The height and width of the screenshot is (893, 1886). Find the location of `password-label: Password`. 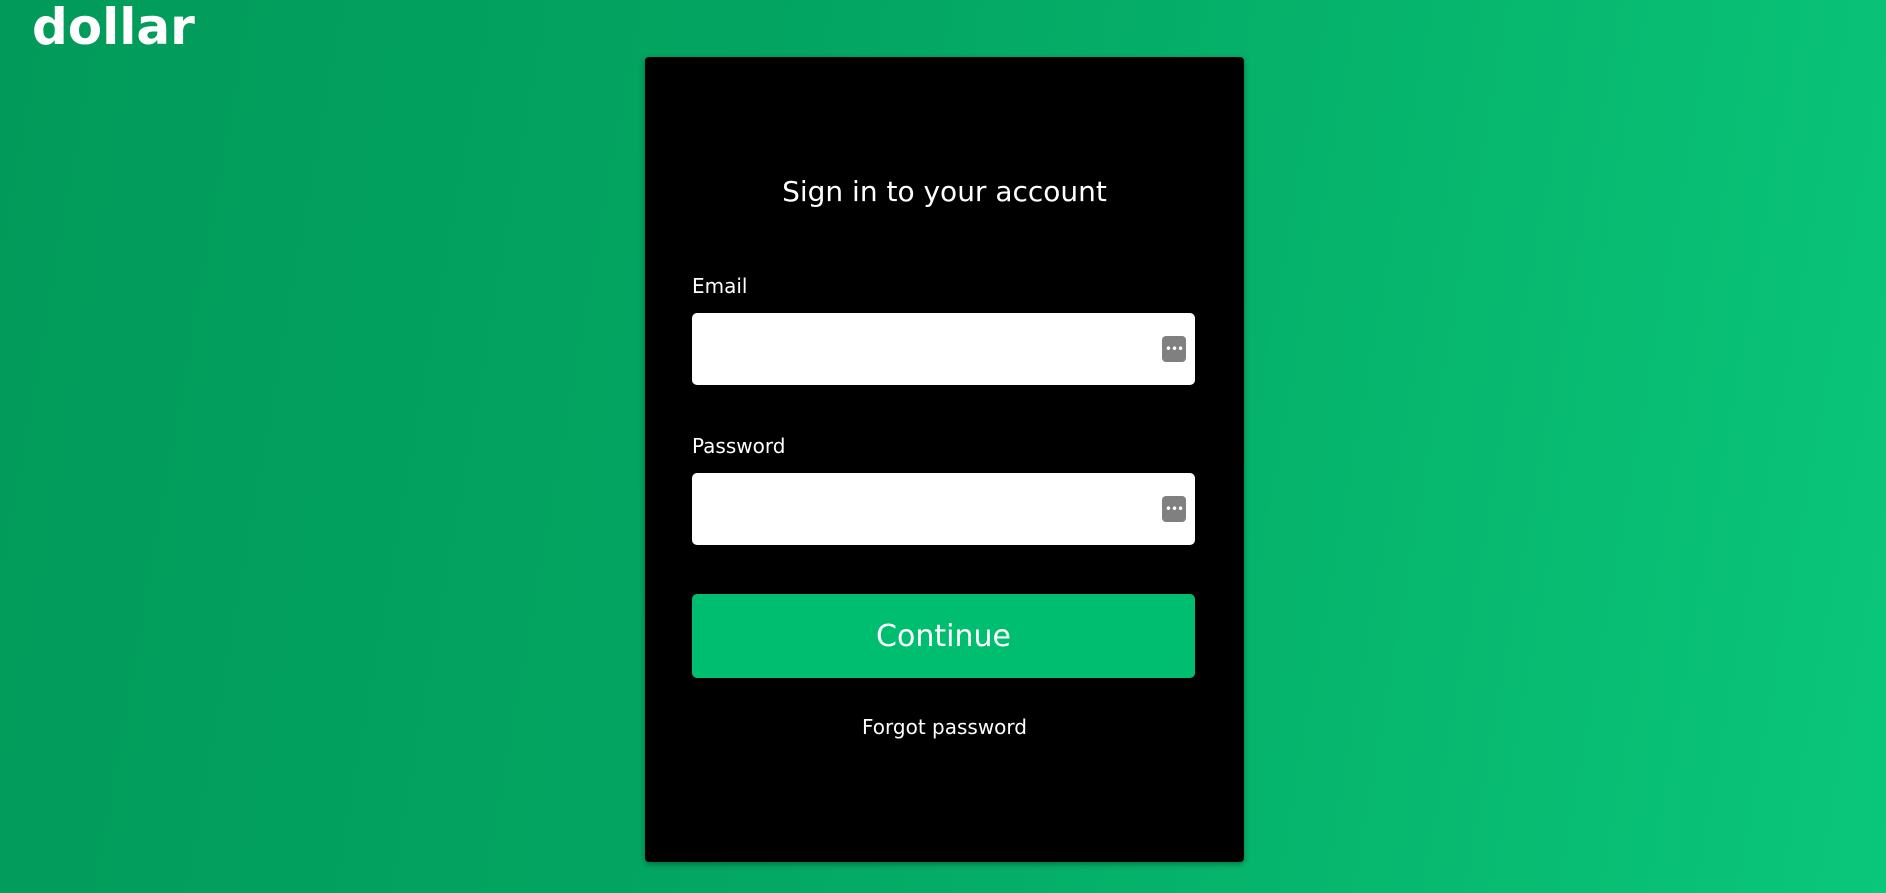

password-label: Password is located at coordinates (739, 446).